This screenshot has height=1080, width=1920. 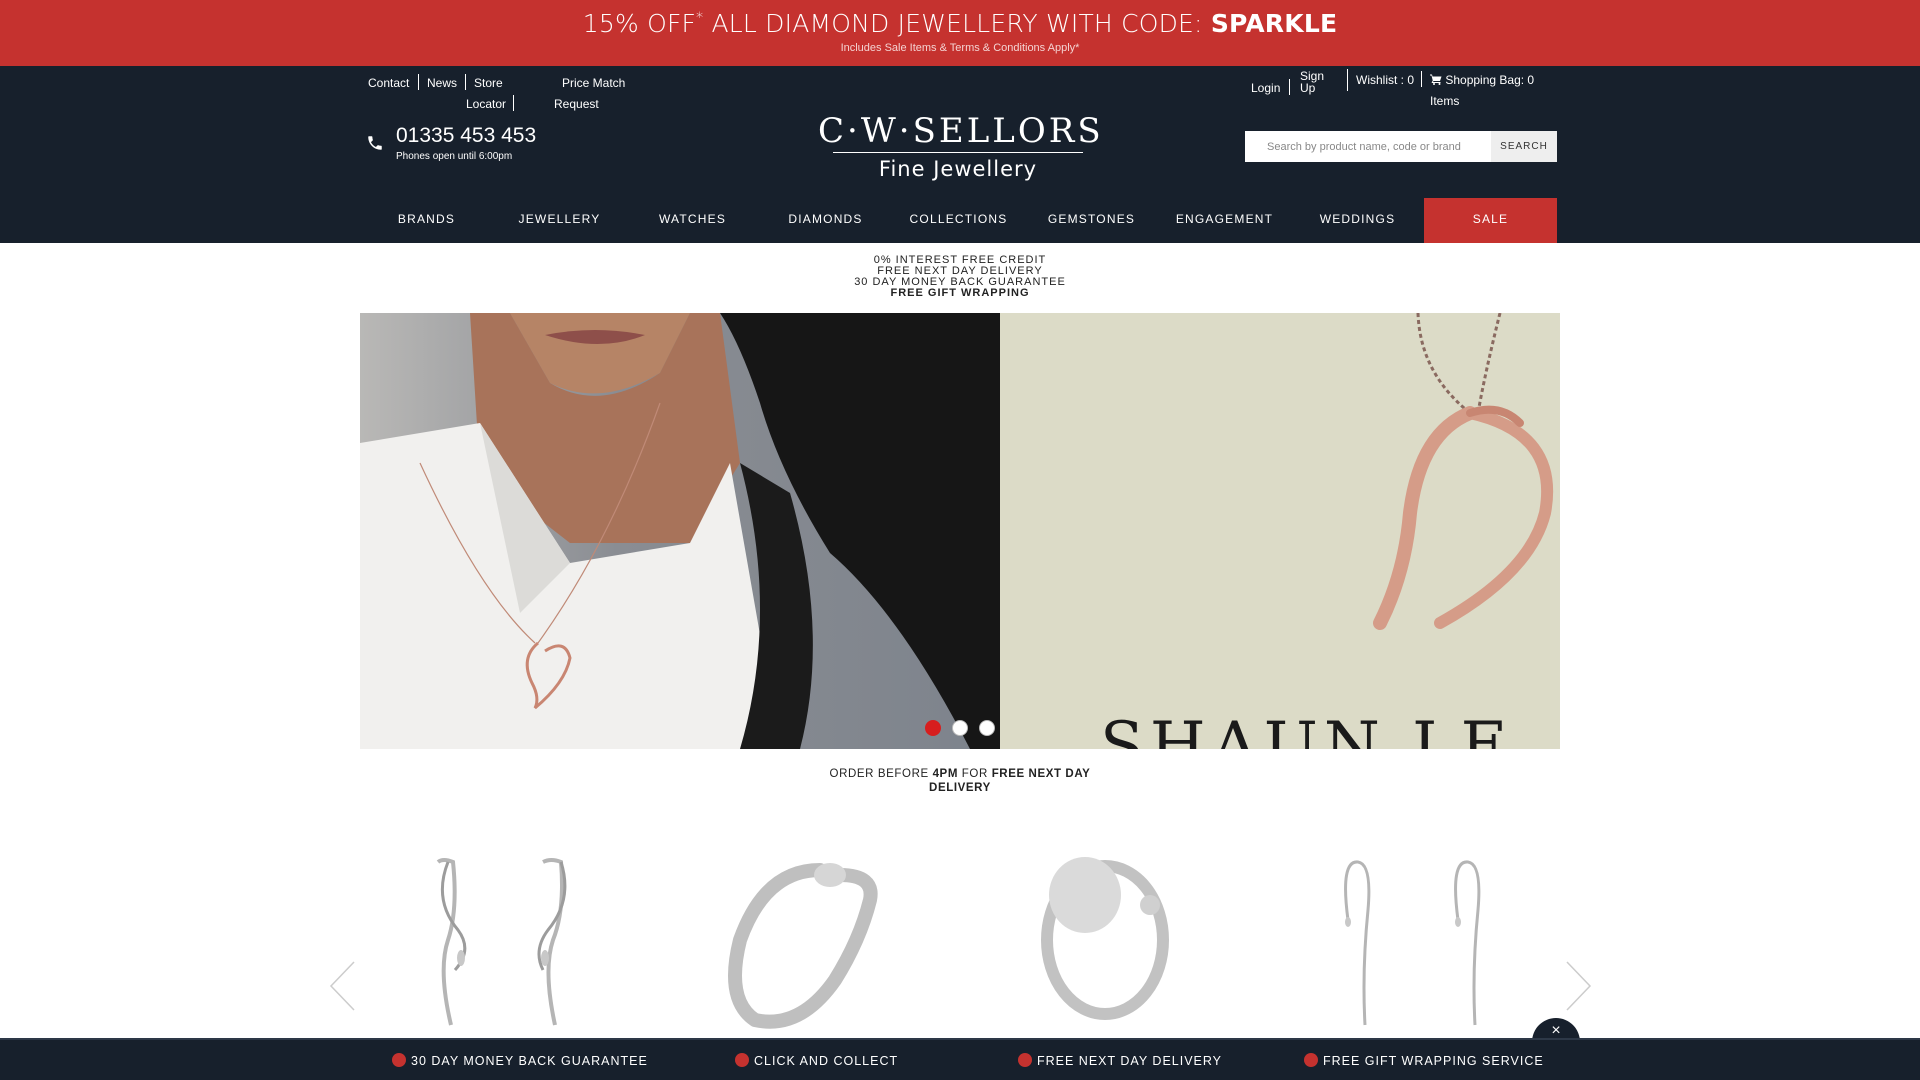 I want to click on hero-brand-text: SHAUN LE, so click(x=1307, y=729).